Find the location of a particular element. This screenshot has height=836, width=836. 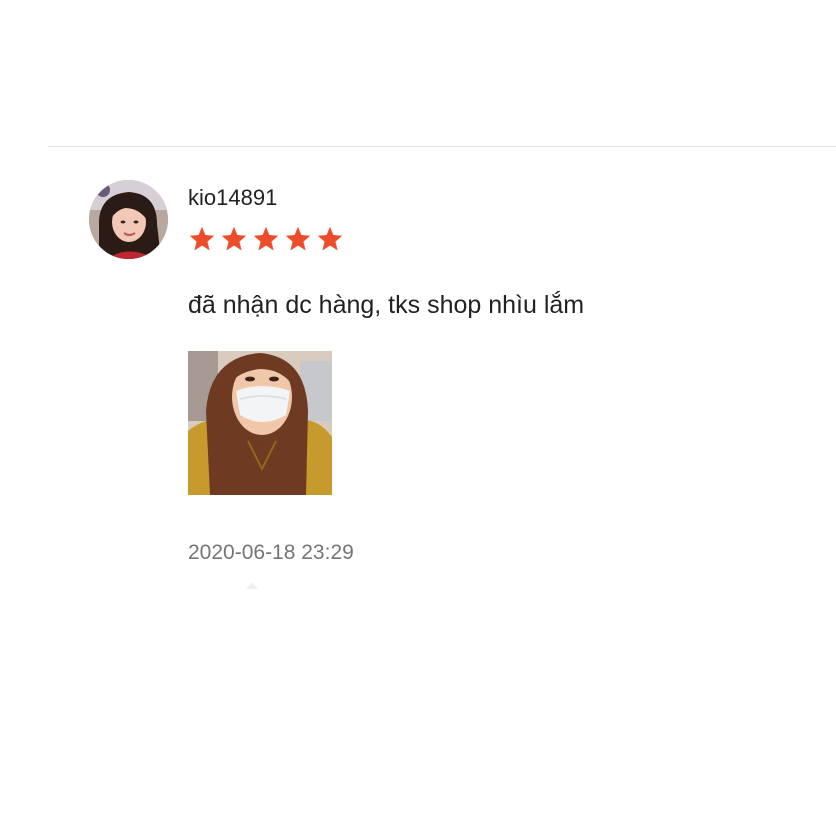

review-photo-thumbnail is located at coordinates (260, 423).